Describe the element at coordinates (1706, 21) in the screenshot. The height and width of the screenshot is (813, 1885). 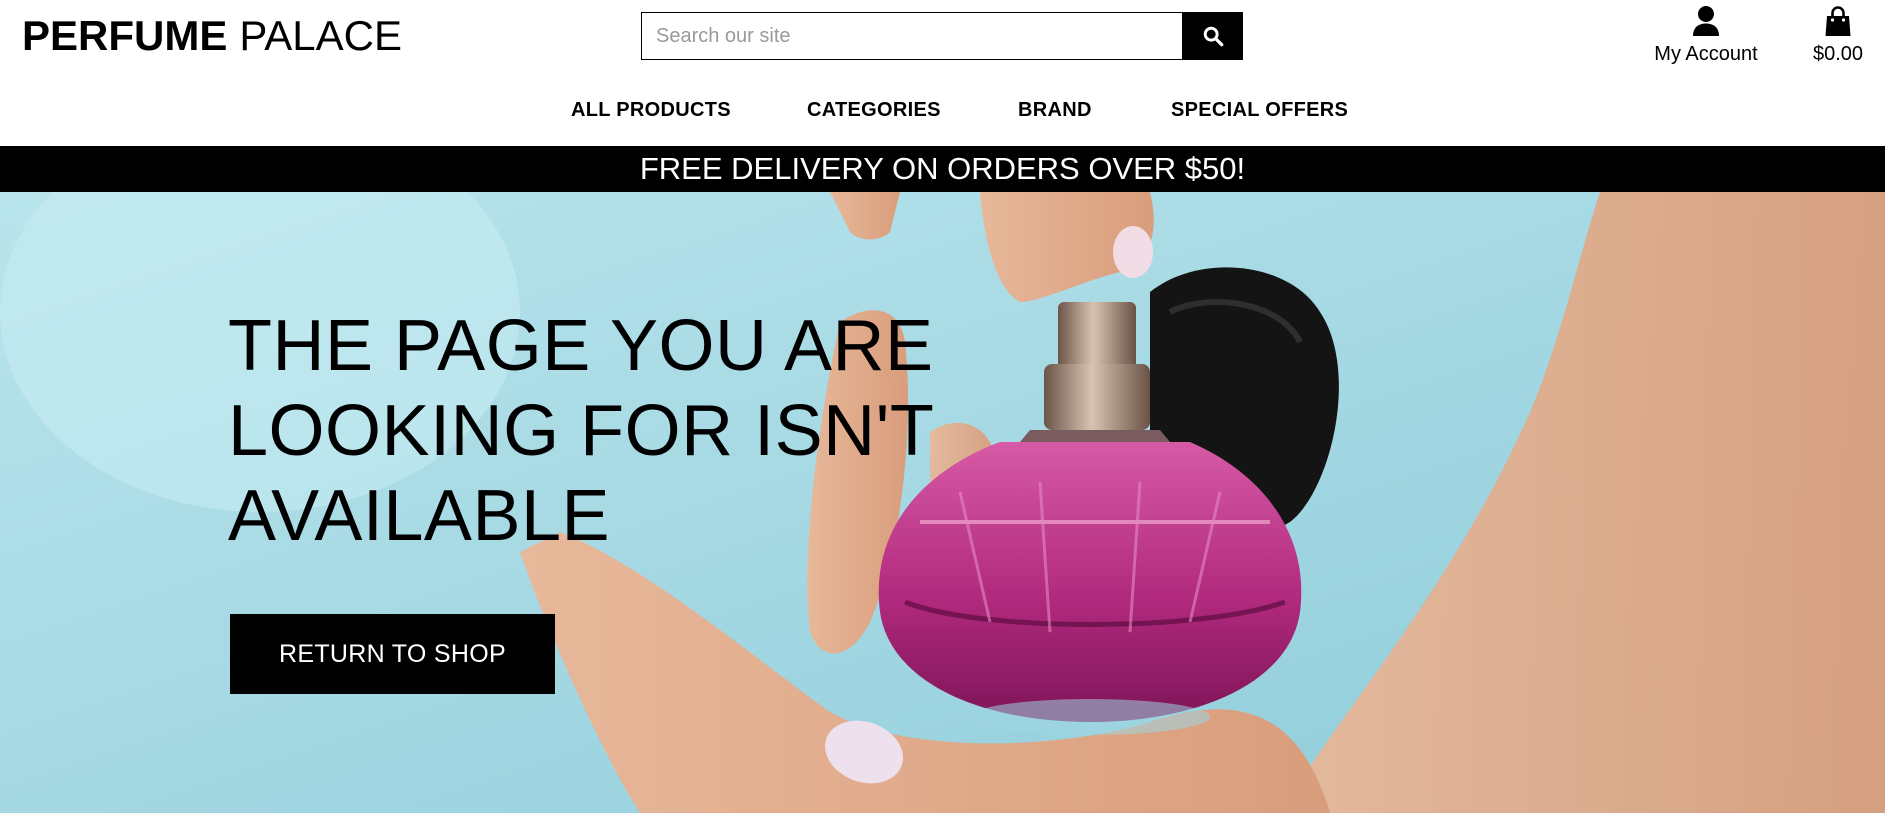
I see `user-icon` at that location.